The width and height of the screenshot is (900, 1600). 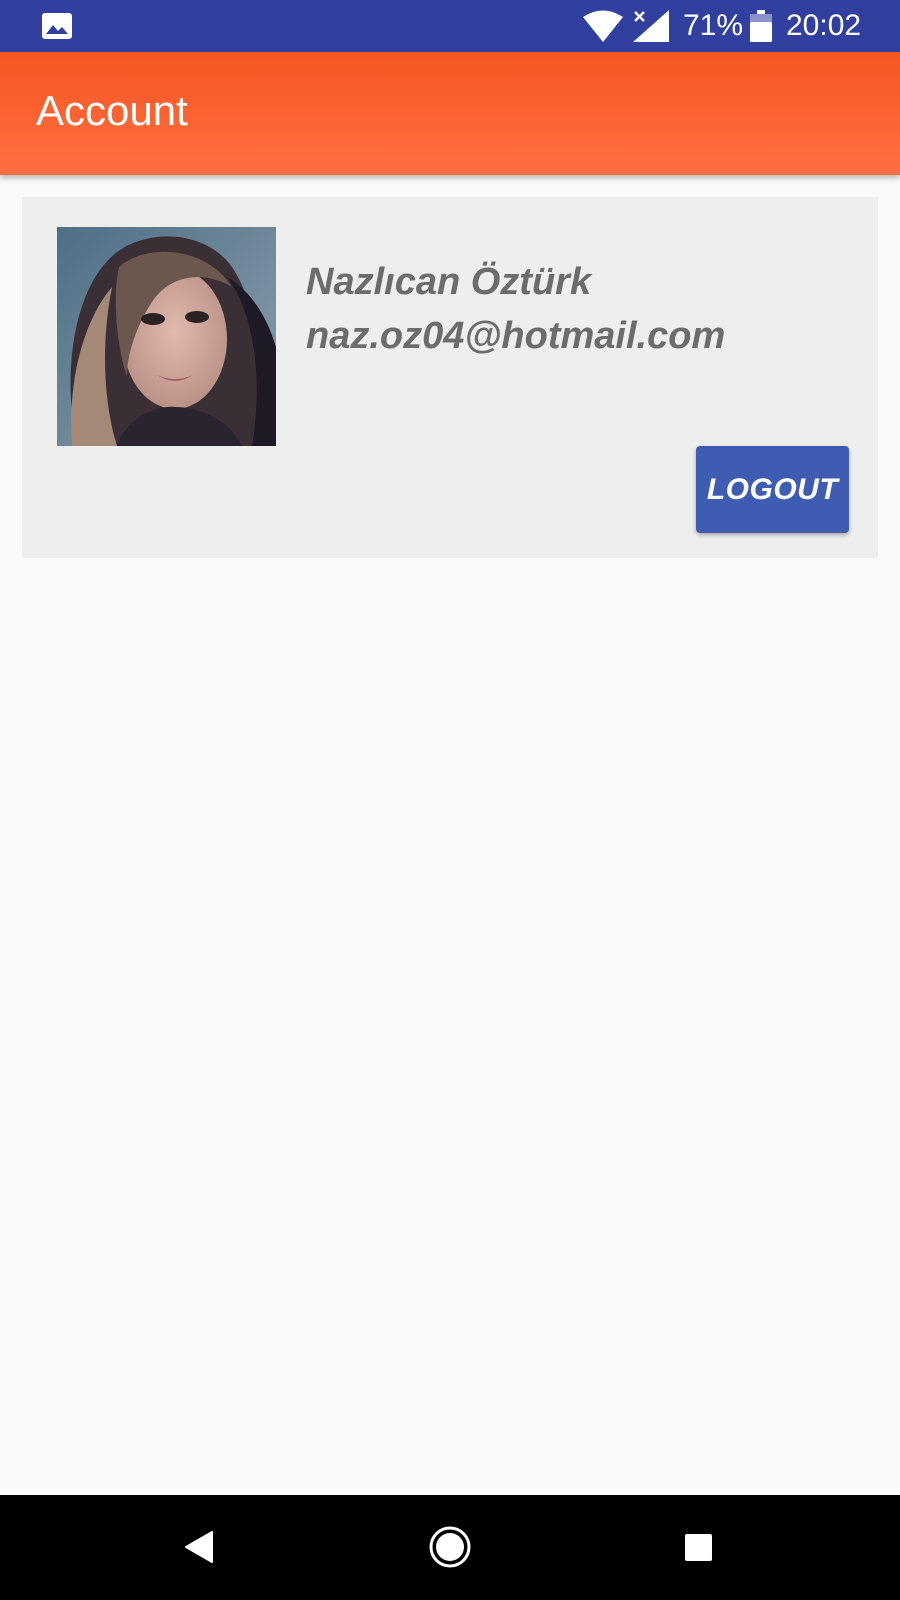 I want to click on back-icon, so click(x=199, y=1547).